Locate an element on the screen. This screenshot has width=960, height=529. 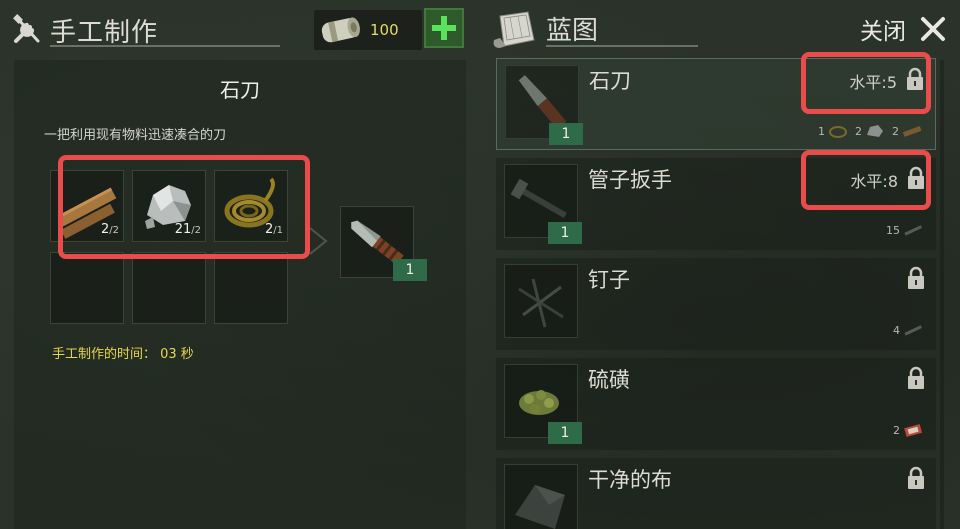
blueprint-requirements: 15 is located at coordinates (902, 230).